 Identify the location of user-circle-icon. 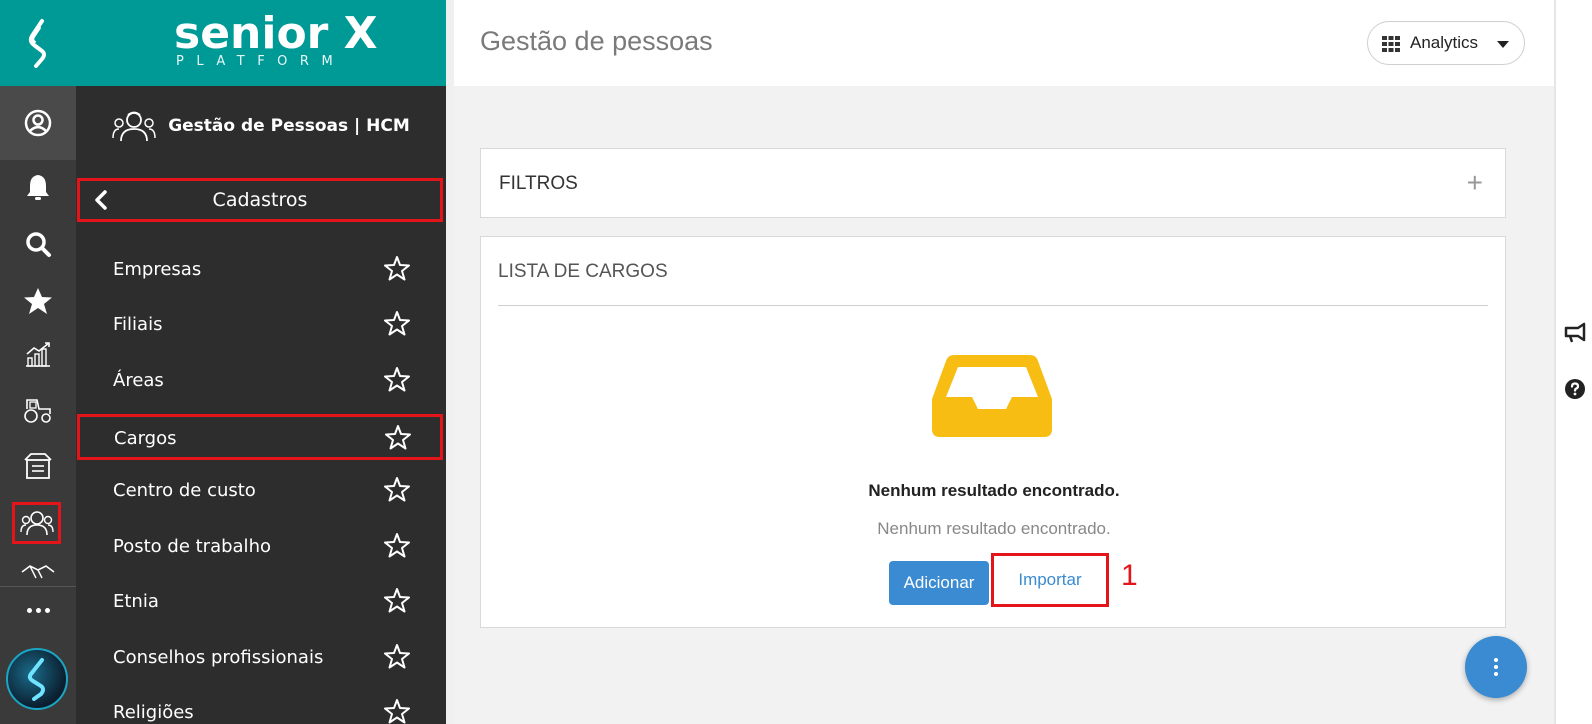
(38, 123).